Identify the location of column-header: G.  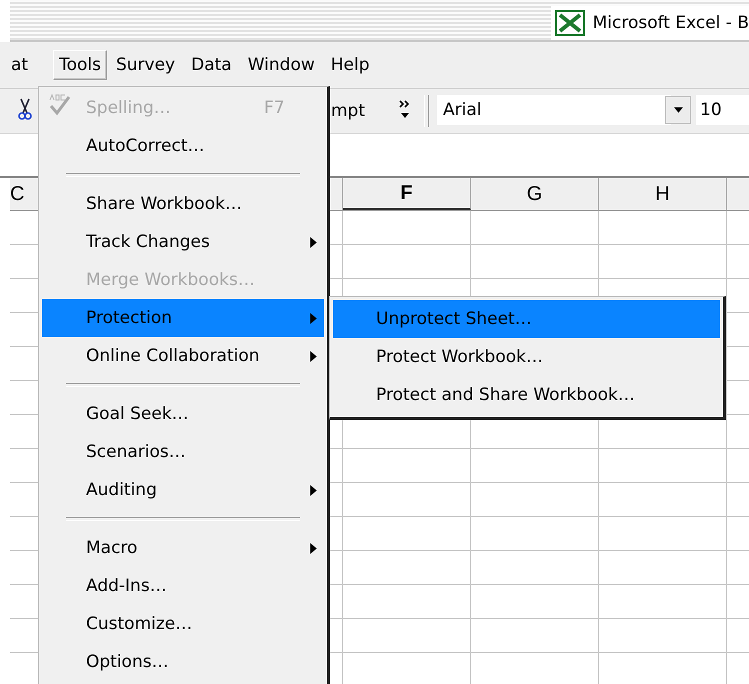
(535, 194).